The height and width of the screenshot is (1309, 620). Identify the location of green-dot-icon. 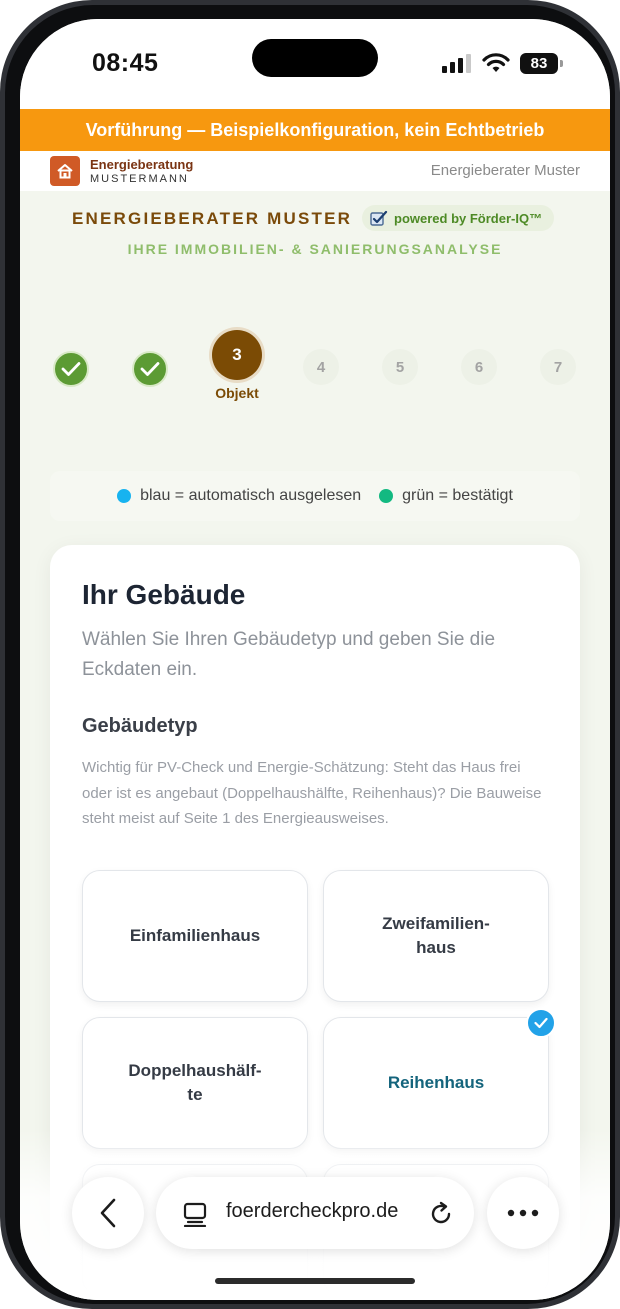
(386, 496).